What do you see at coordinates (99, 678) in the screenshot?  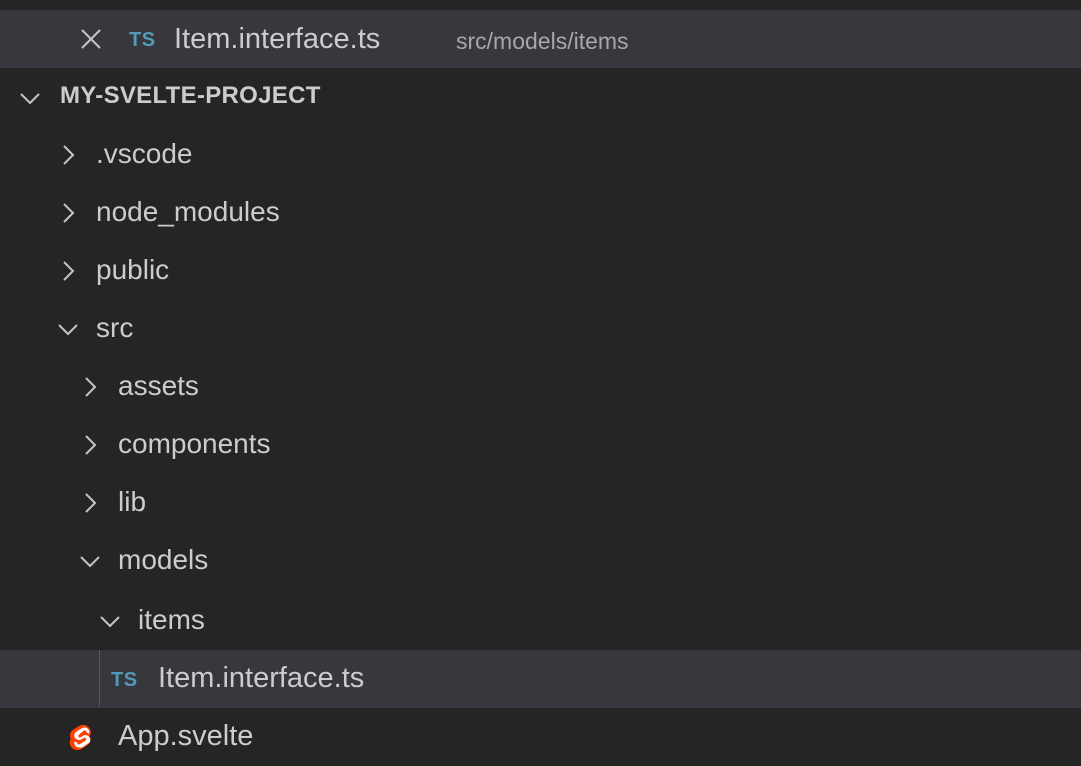 I see `indent-guide` at bounding box center [99, 678].